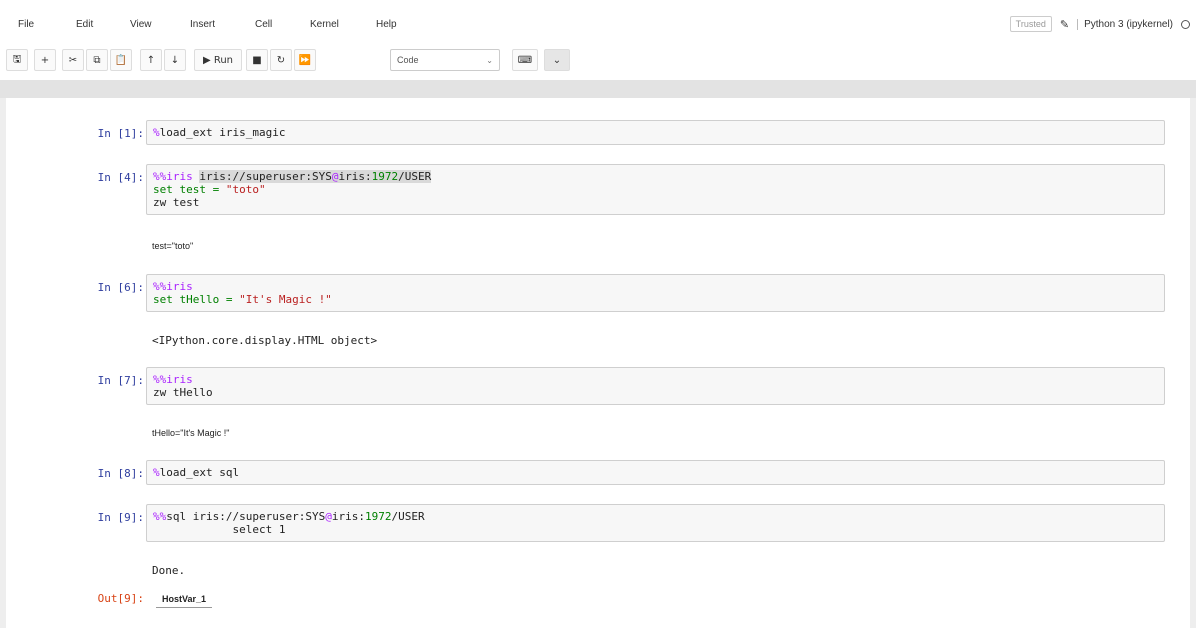 Image resolution: width=1196 pixels, height=628 pixels. What do you see at coordinates (1064, 24) in the screenshot?
I see `pencil-icon: ✎` at bounding box center [1064, 24].